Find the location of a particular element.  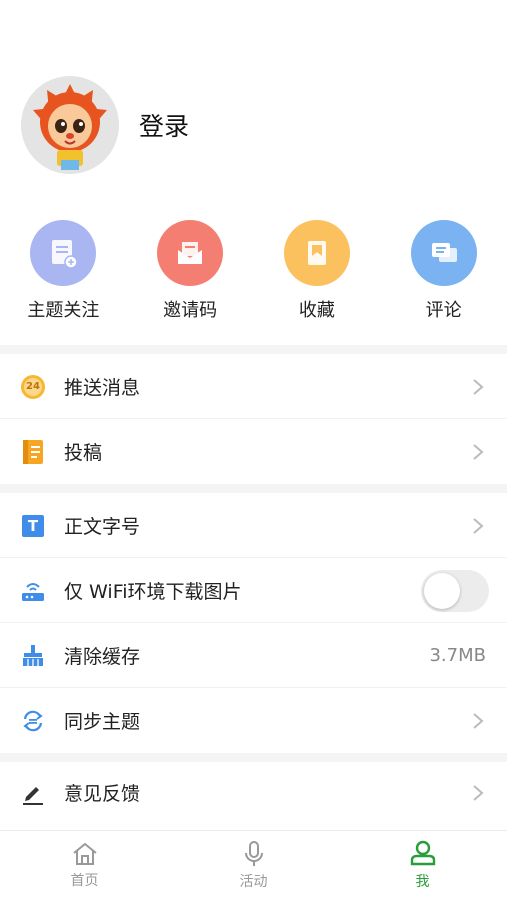

action-label: 主题关注 is located at coordinates (63, 310).